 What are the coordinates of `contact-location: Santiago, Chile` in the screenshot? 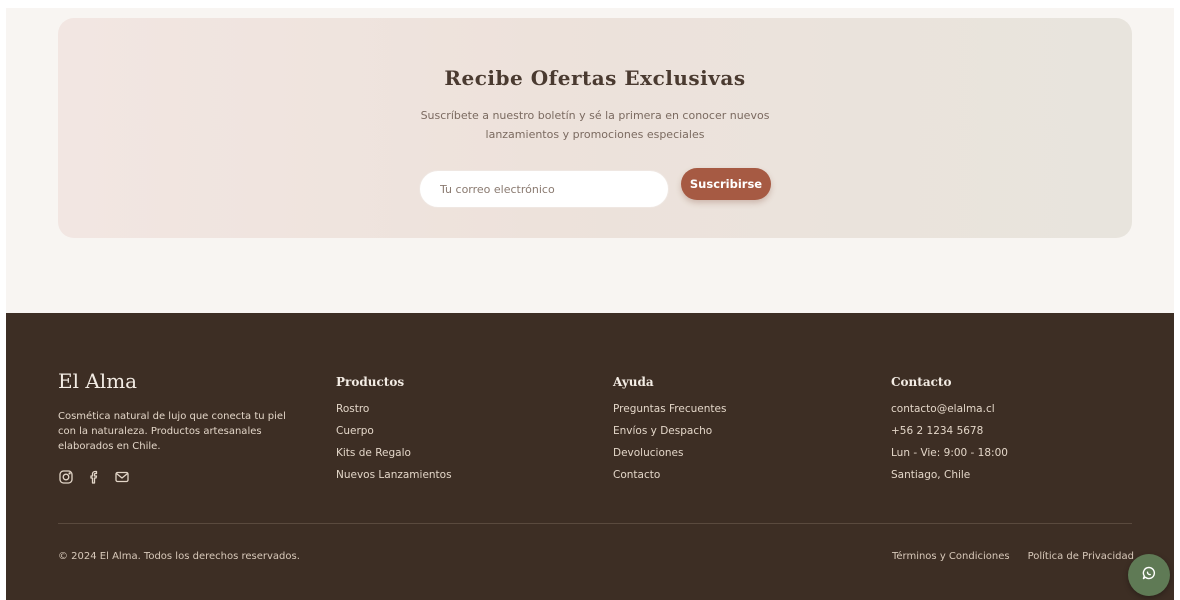 It's located at (931, 475).